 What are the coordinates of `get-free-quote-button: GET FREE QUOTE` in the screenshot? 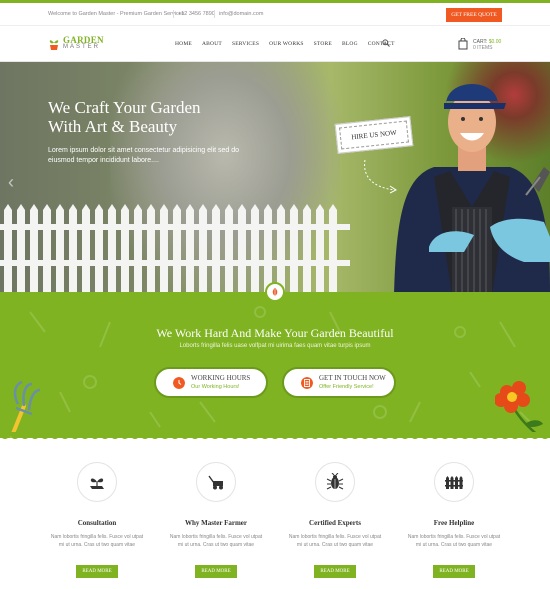 It's located at (474, 15).